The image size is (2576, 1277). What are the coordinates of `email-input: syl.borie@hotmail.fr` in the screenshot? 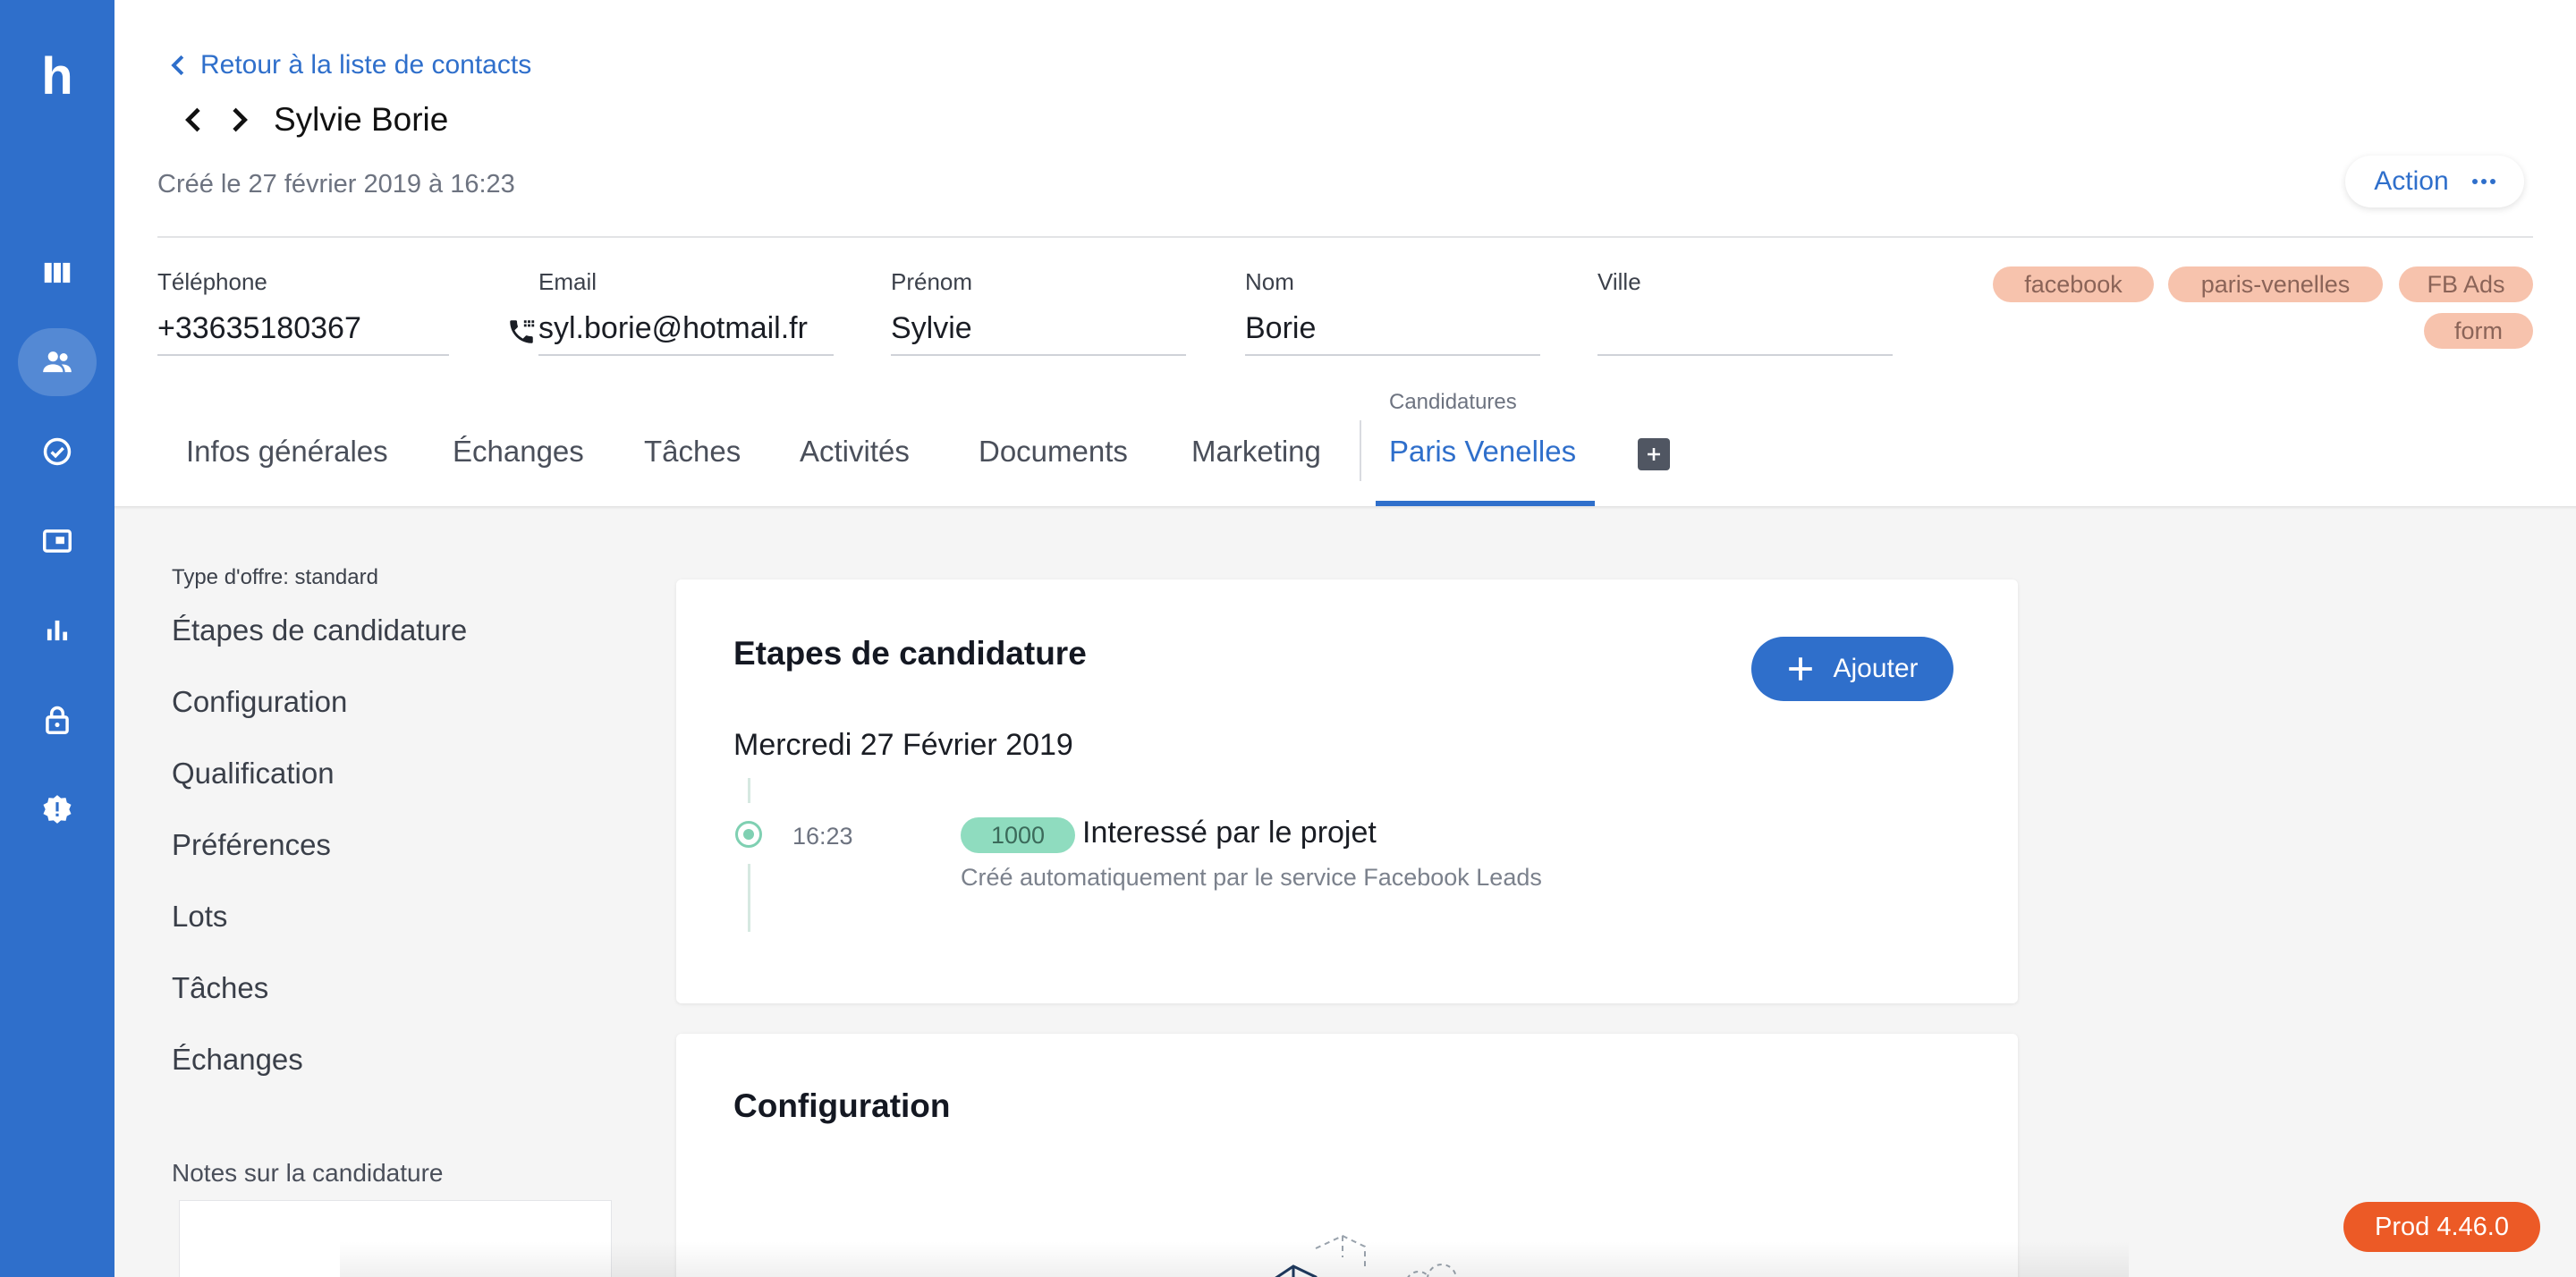 It's located at (686, 332).